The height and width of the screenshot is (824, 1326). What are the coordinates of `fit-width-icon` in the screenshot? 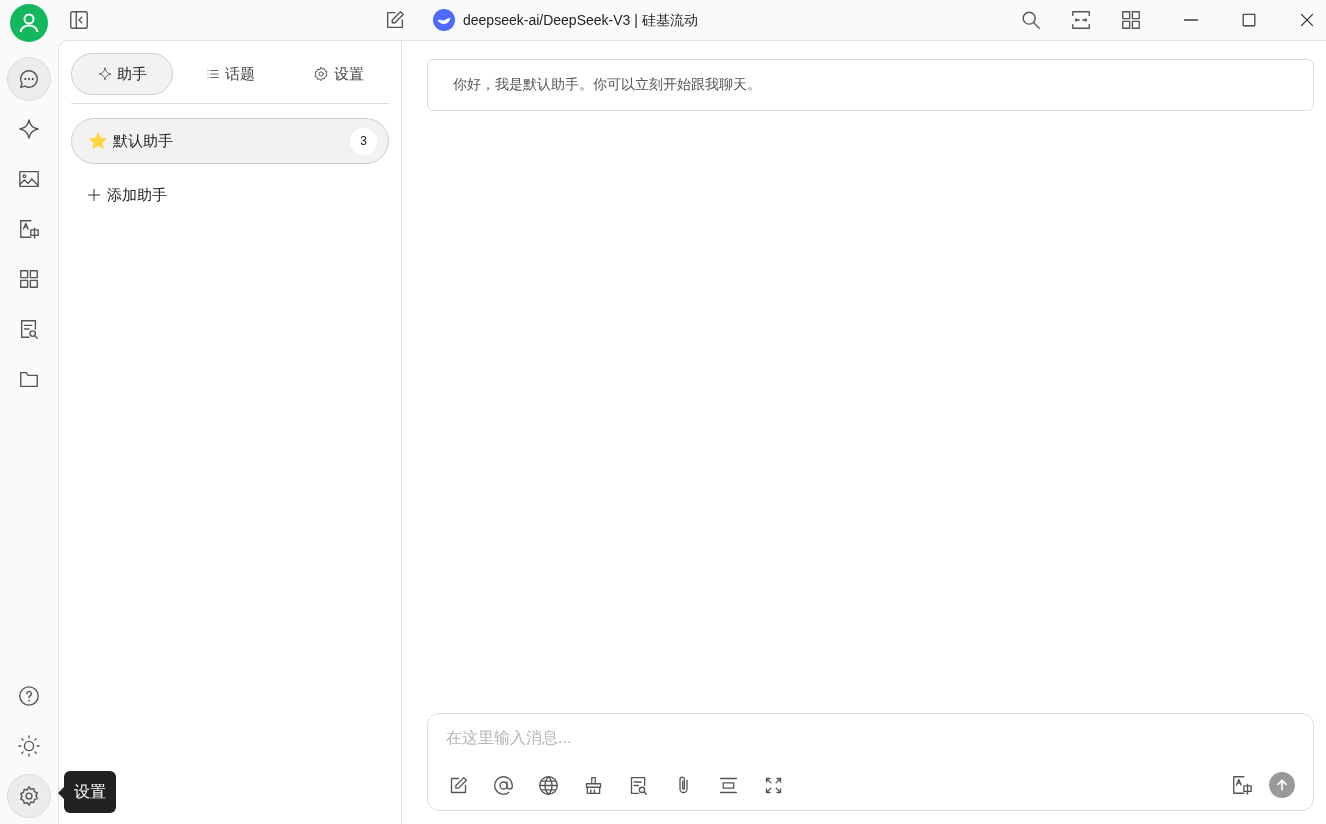 It's located at (1081, 20).